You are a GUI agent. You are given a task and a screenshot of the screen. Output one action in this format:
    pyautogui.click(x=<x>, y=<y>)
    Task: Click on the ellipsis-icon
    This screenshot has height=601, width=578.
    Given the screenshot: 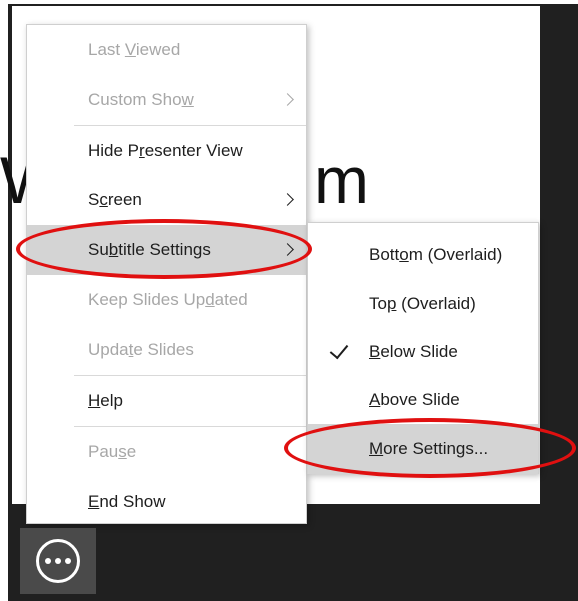 What is the action you would take?
    pyautogui.click(x=58, y=561)
    